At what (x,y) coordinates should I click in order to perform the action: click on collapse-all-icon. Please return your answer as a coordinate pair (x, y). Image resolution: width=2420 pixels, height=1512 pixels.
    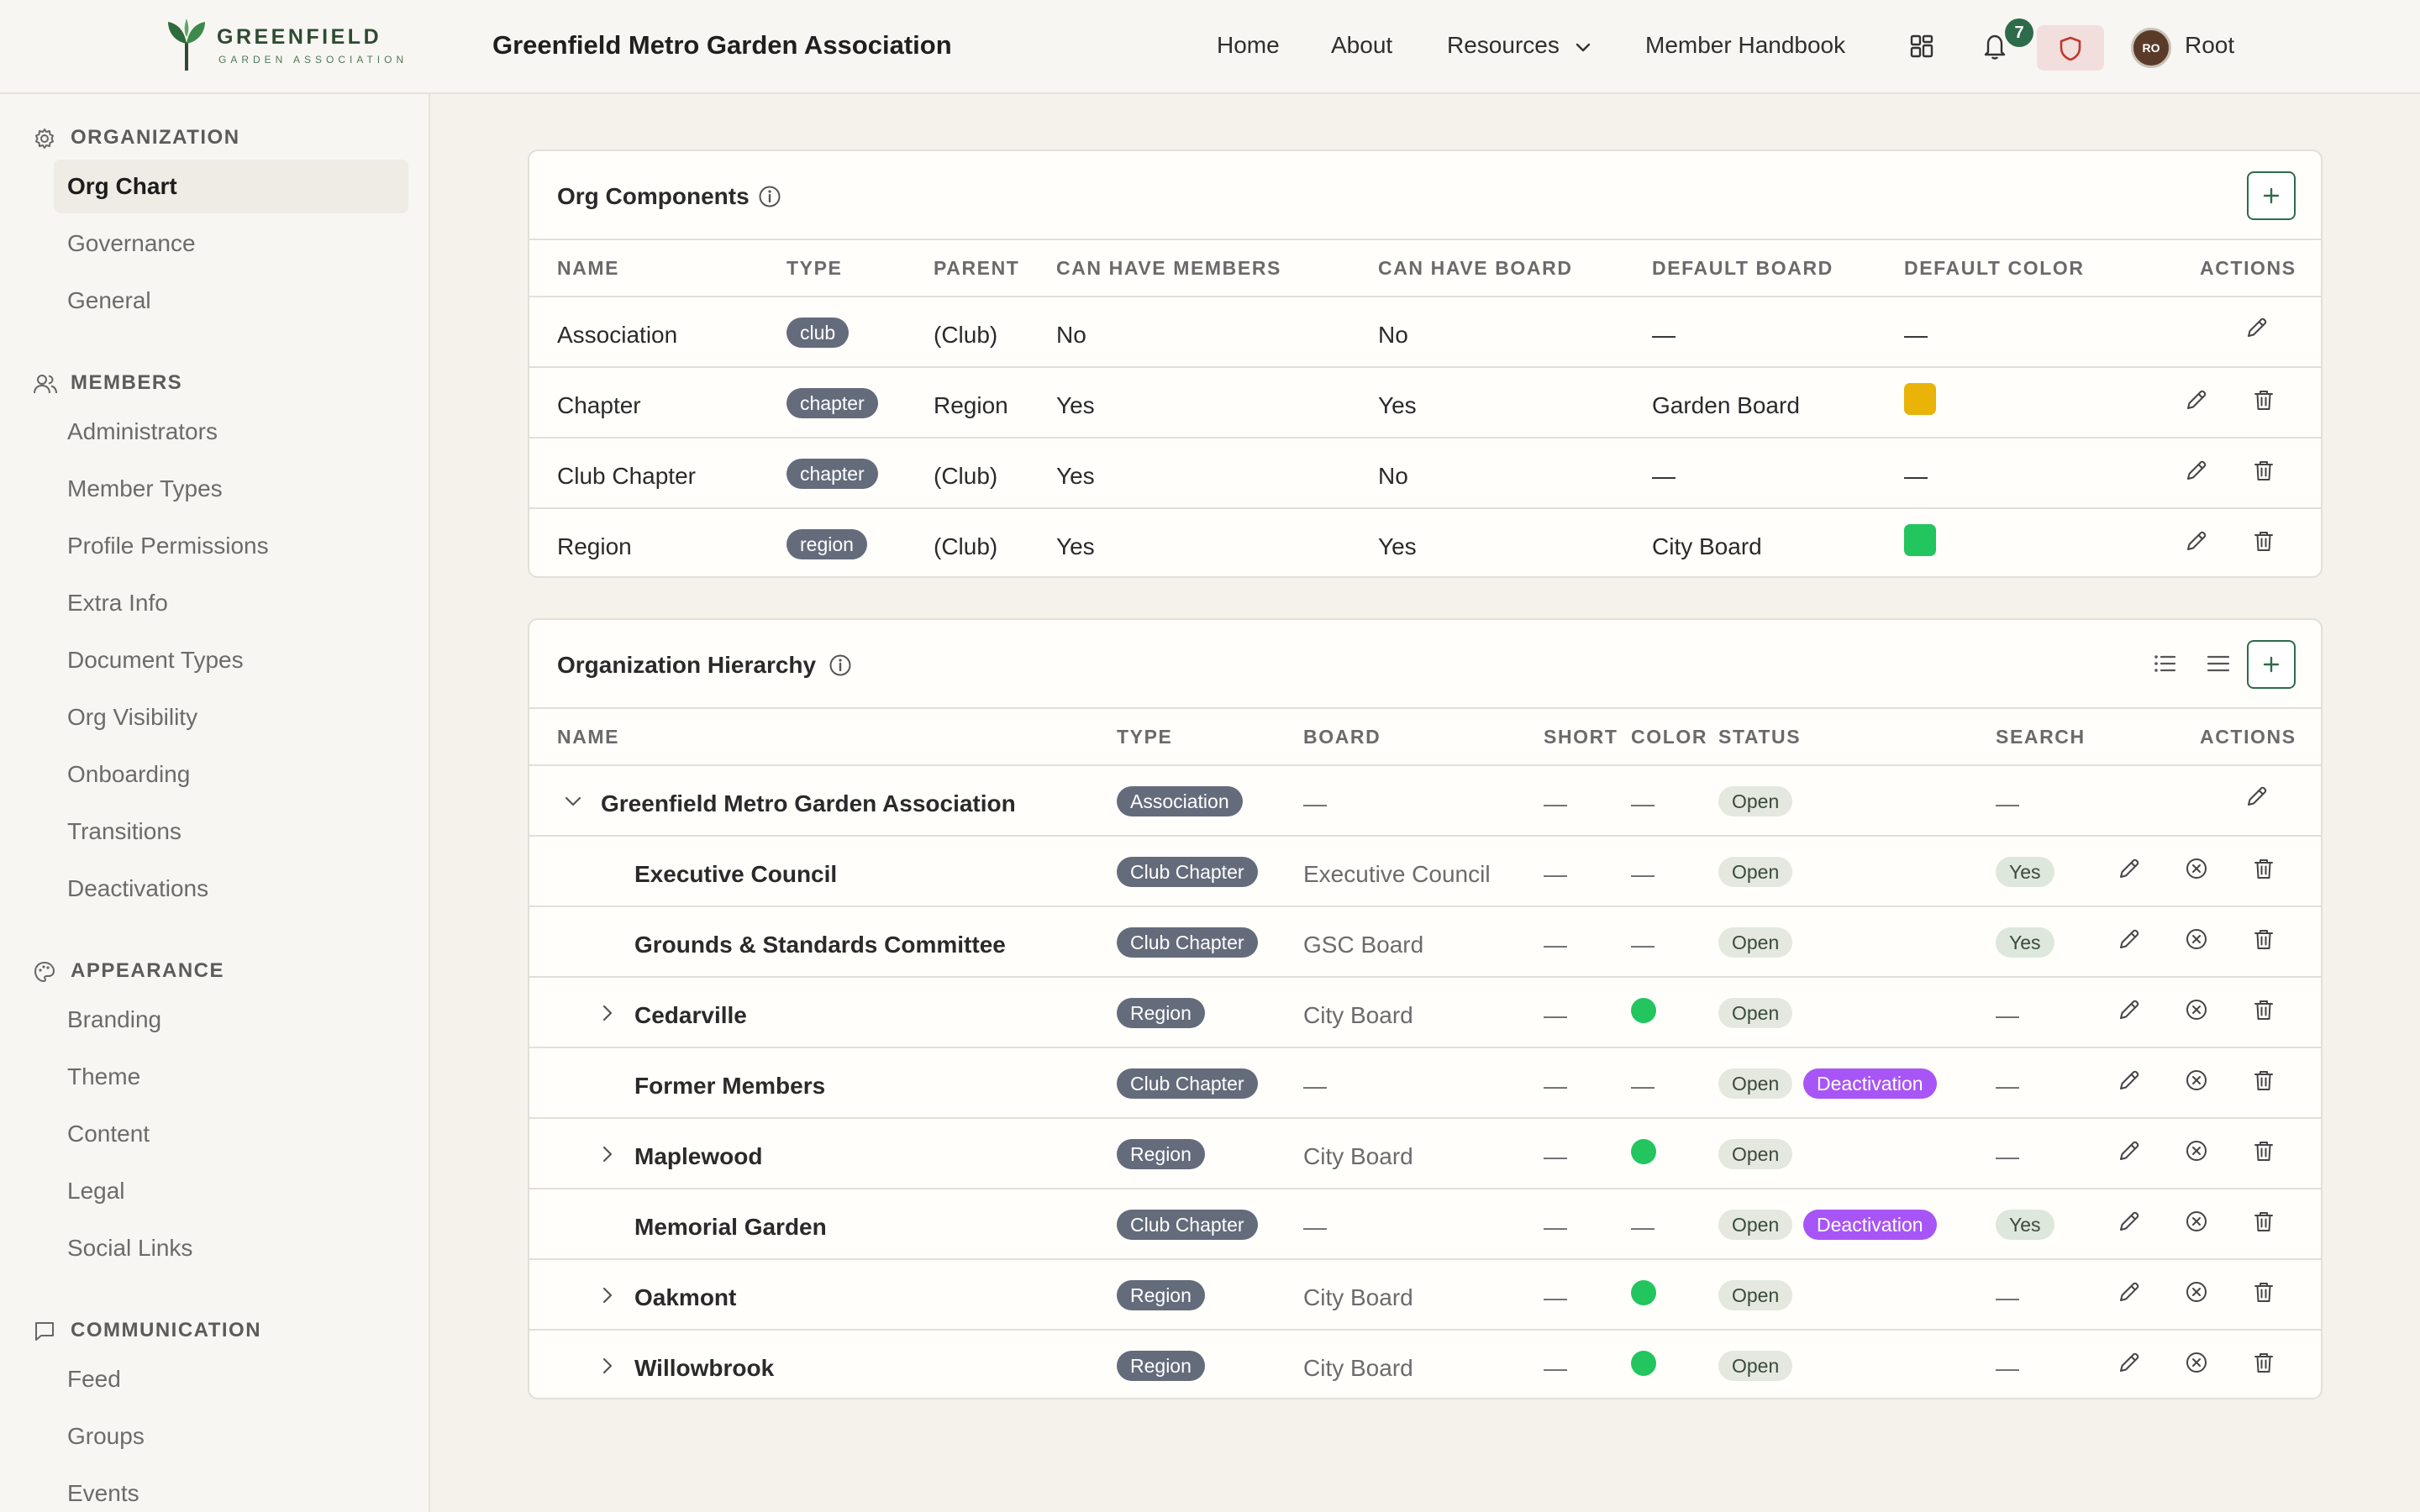
    Looking at the image, I should click on (2164, 663).